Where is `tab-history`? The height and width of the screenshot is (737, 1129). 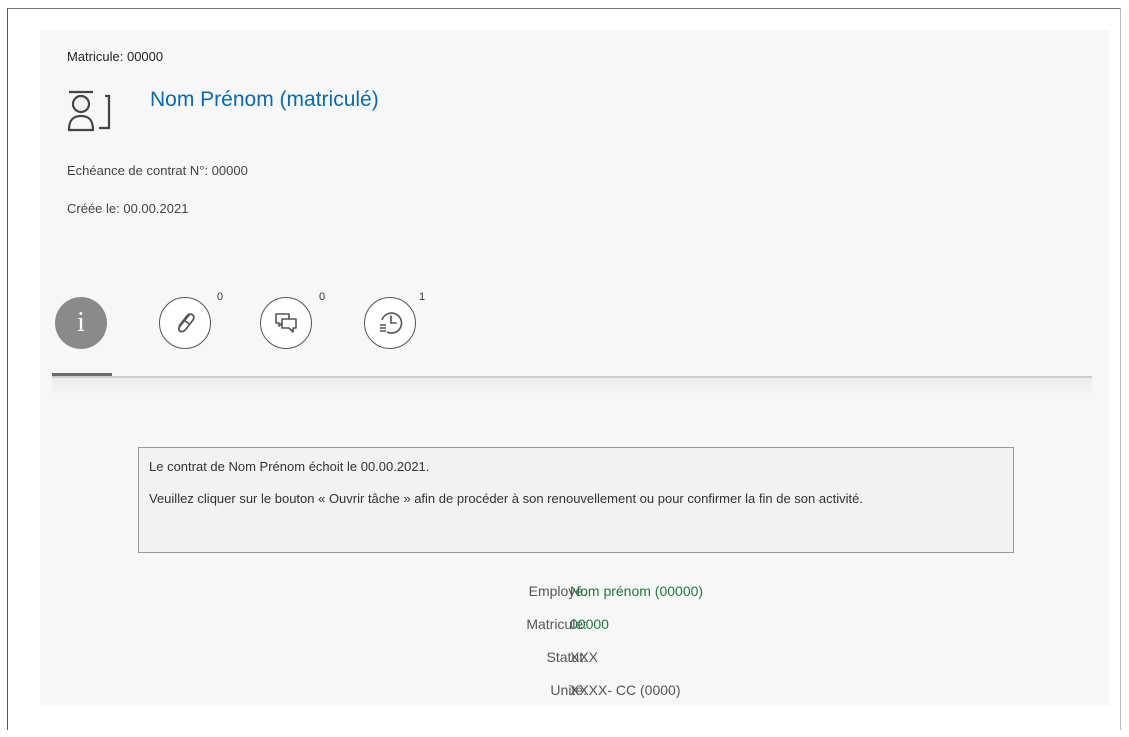
tab-history is located at coordinates (390, 323).